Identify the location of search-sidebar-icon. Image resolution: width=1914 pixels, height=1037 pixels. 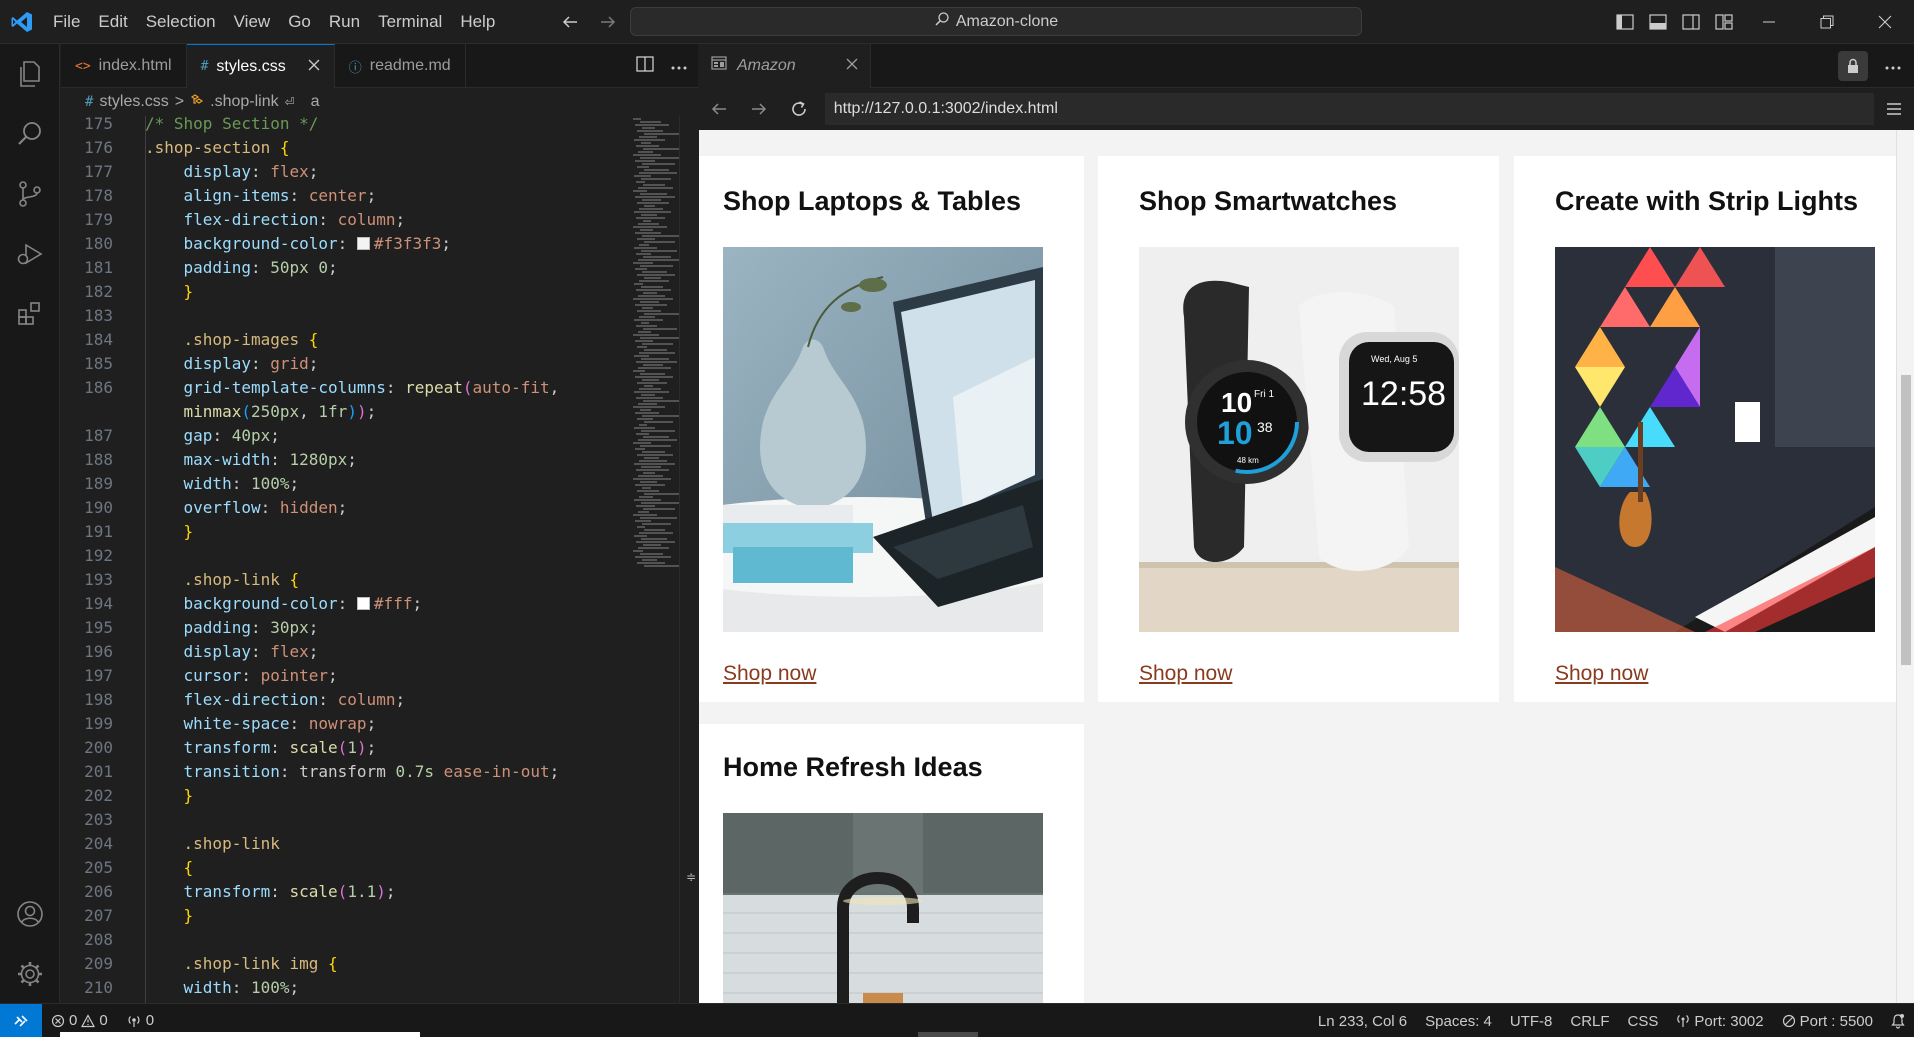
(30, 134).